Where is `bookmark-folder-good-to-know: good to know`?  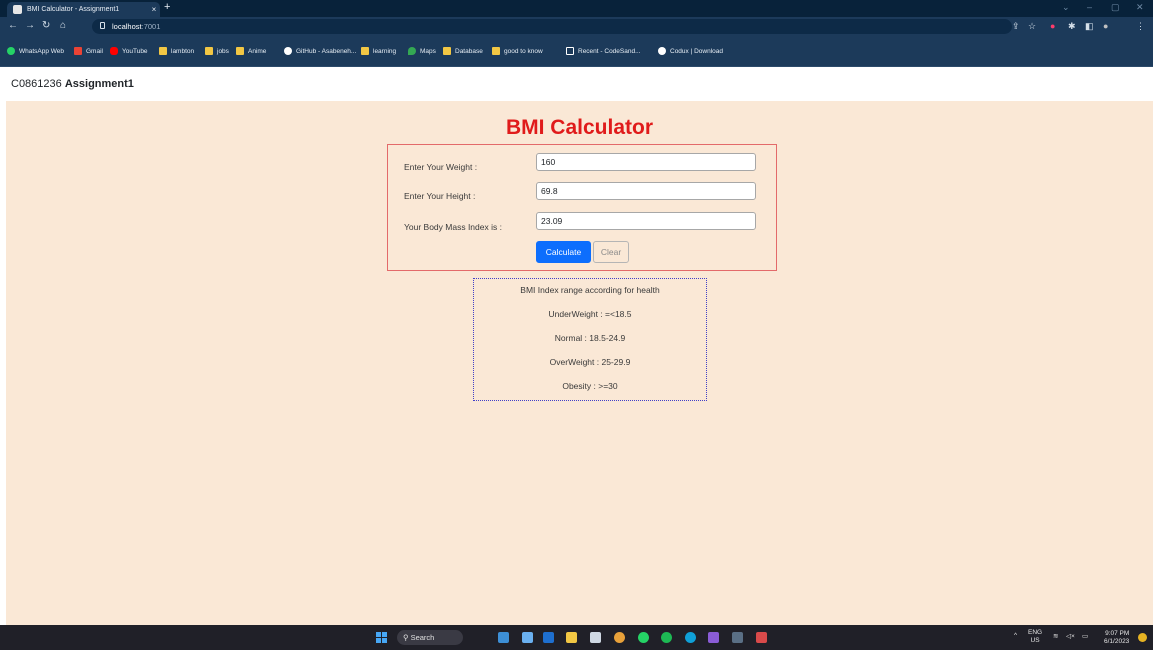
bookmark-folder-good-to-know: good to know is located at coordinates (517, 51).